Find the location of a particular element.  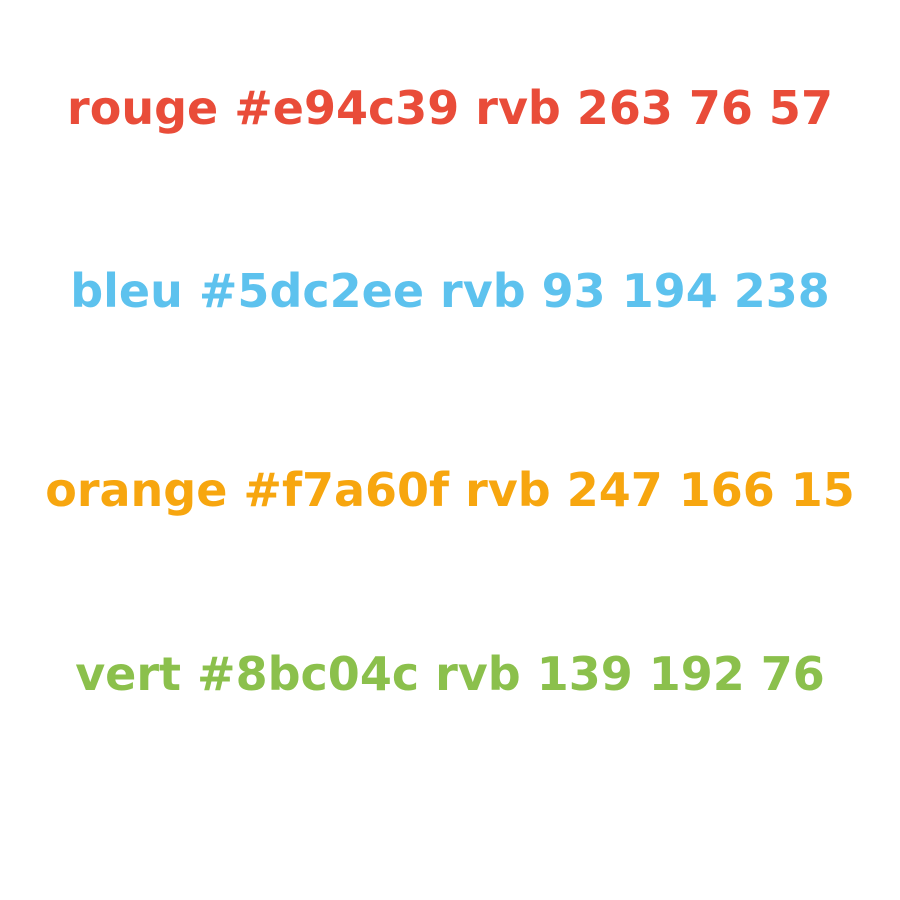

color-label-rouge: rouge #e94c39 rvb 263 76 57 is located at coordinates (450, 108).